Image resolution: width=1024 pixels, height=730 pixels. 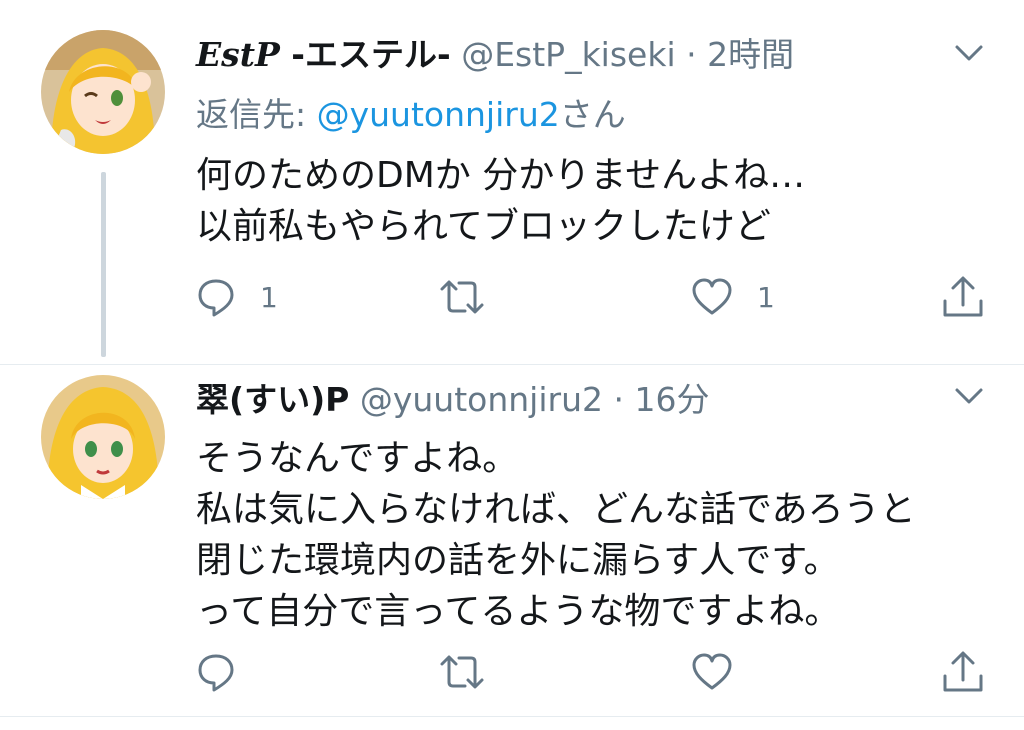 What do you see at coordinates (733, 297) in the screenshot?
I see `like-button: 1` at bounding box center [733, 297].